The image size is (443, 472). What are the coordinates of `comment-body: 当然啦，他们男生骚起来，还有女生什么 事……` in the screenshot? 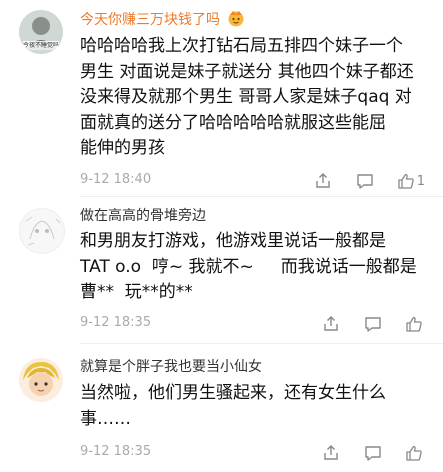 It's located at (252, 406).